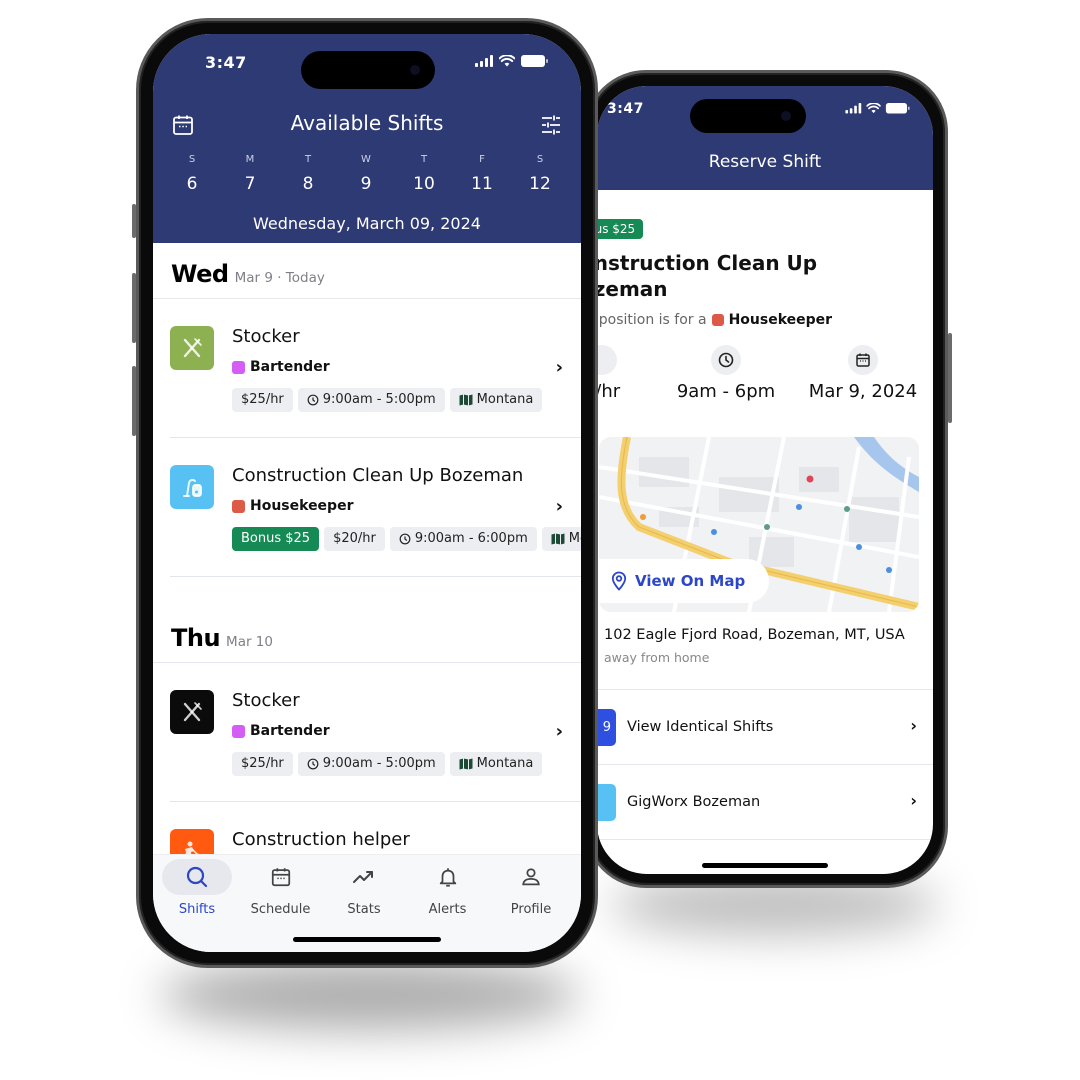 This screenshot has width=1080, height=1080. What do you see at coordinates (759, 524) in the screenshot?
I see `location-map: View On Map` at bounding box center [759, 524].